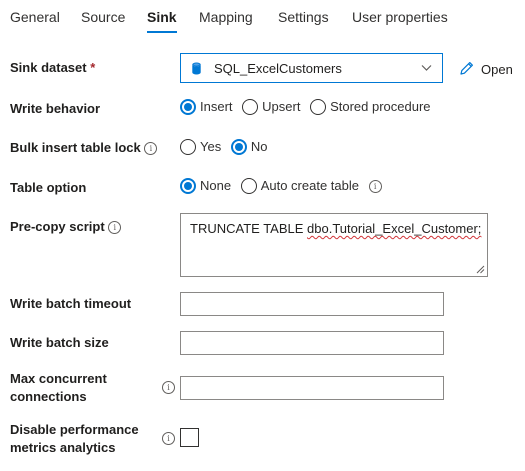  I want to click on pre-copy-script-label: Pre-copy script i, so click(66, 227).